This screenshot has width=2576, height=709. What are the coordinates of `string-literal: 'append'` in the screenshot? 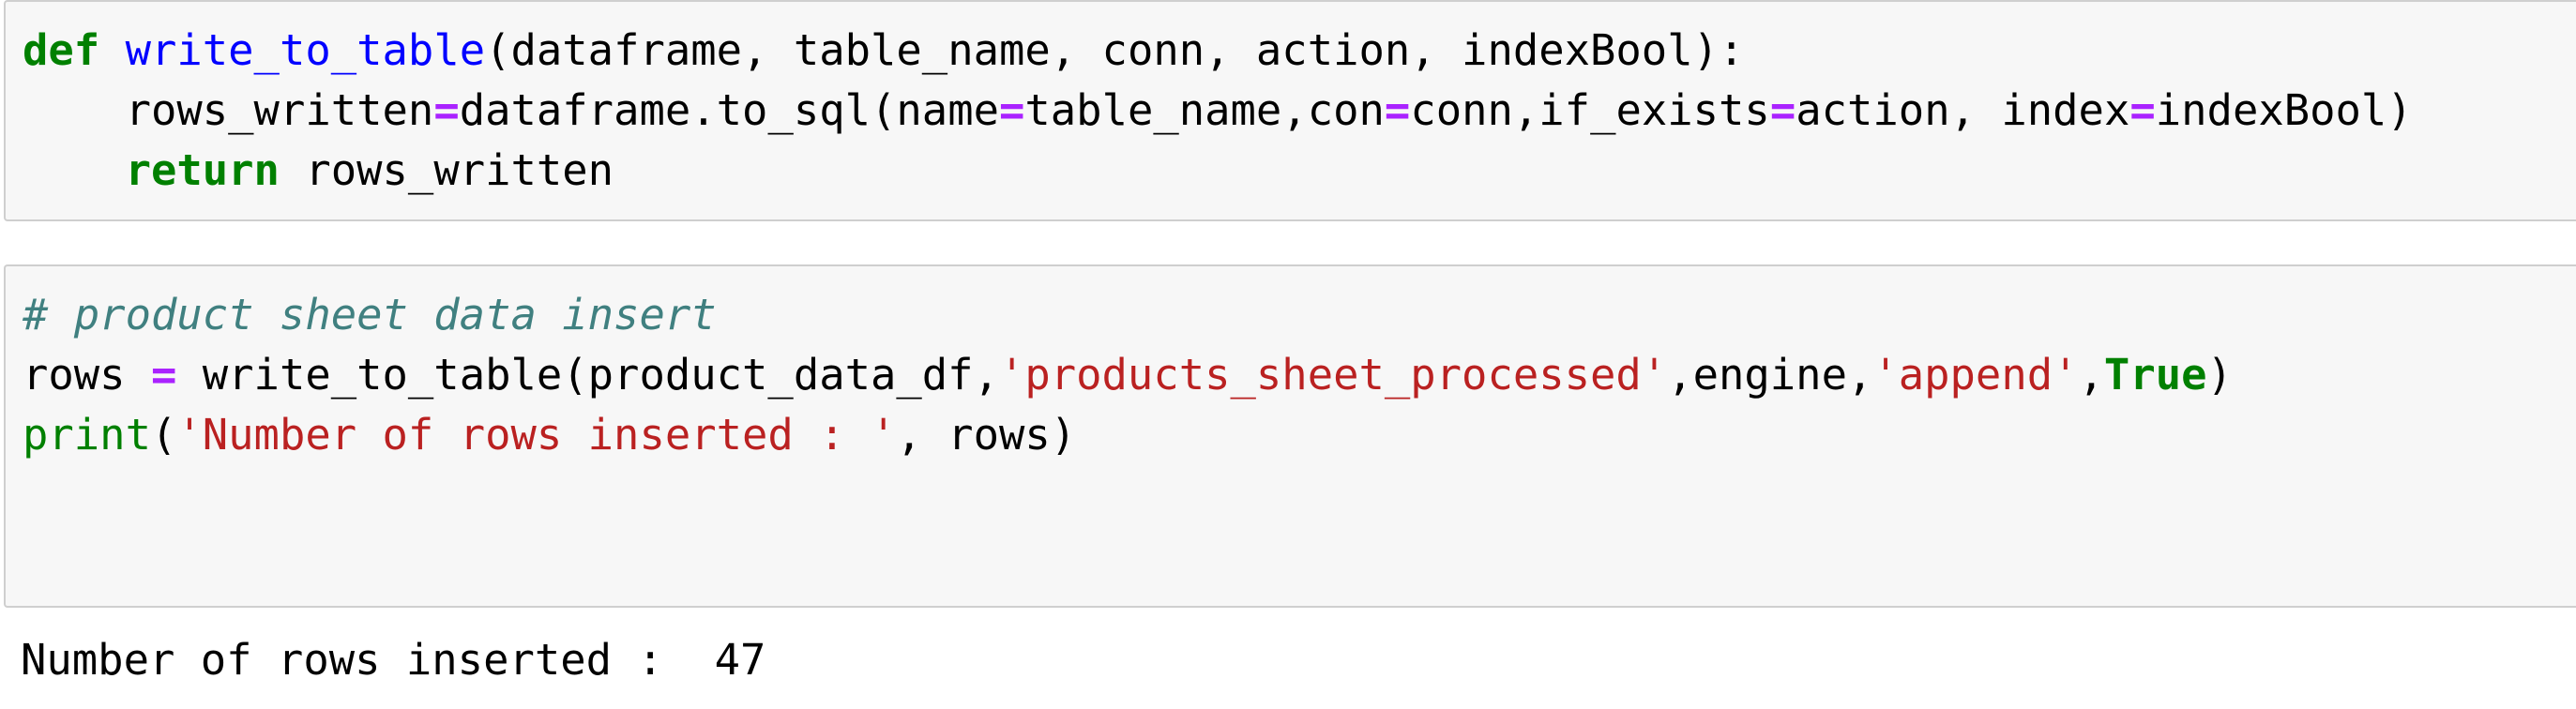 It's located at (1975, 375).